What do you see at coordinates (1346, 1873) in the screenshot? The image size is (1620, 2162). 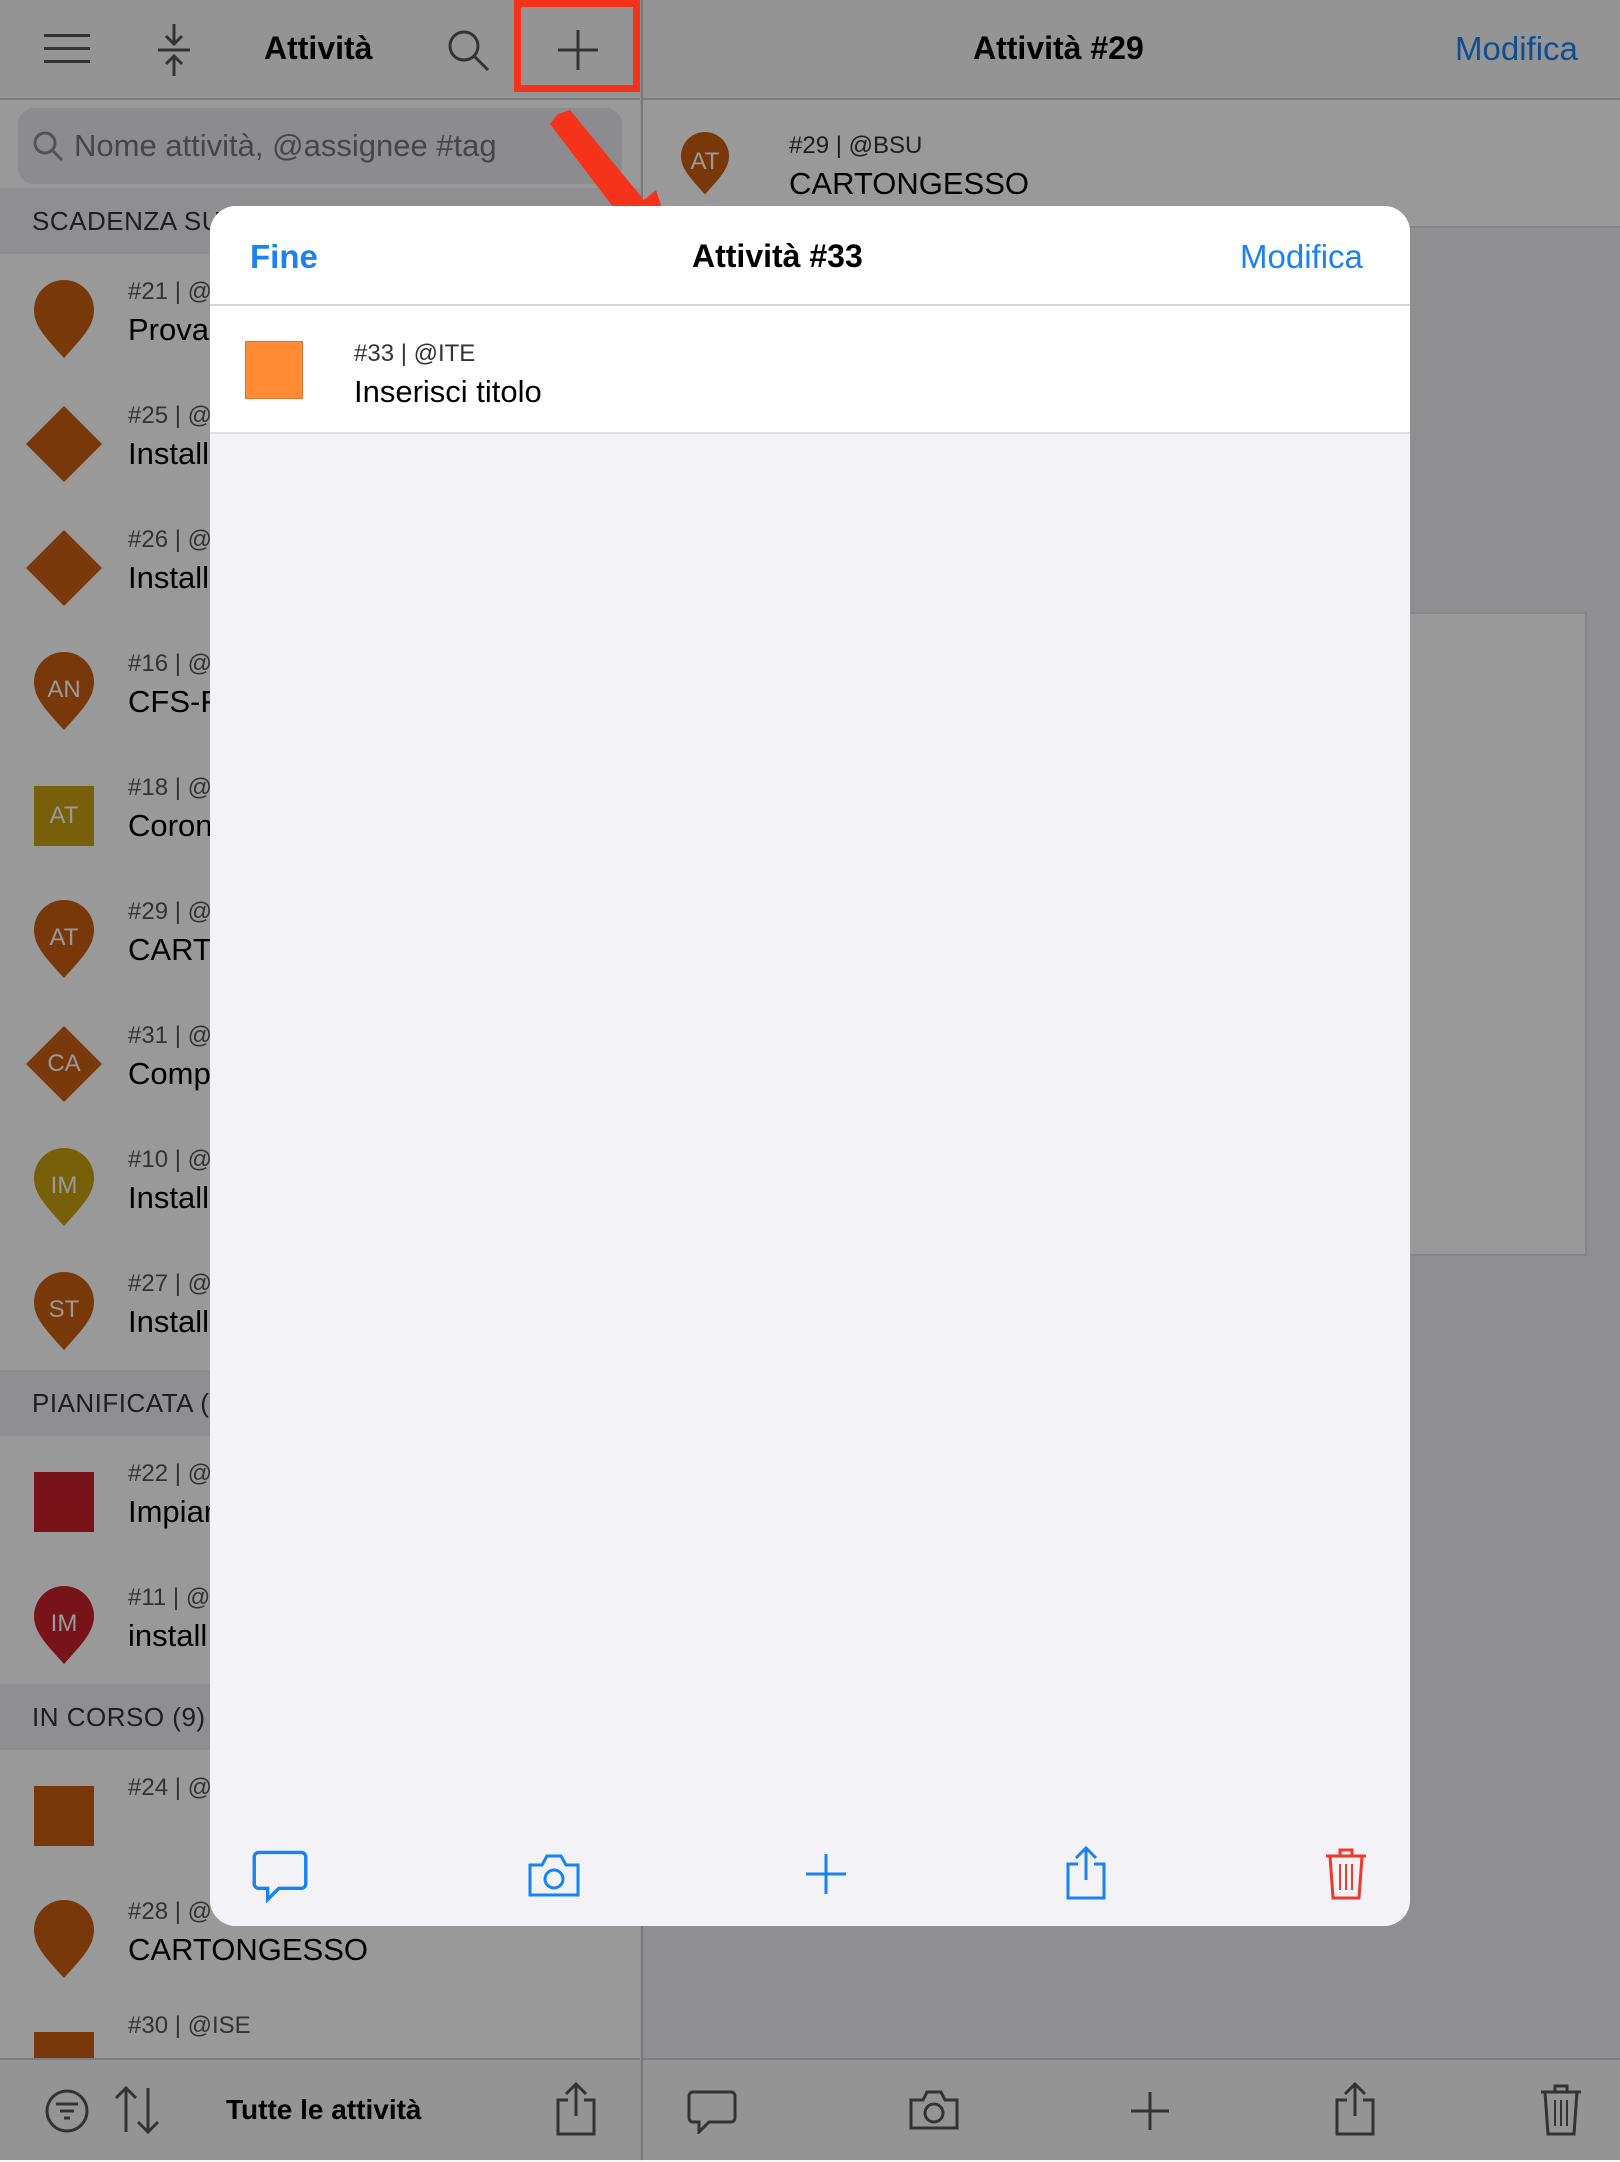 I see `trash-icon` at bounding box center [1346, 1873].